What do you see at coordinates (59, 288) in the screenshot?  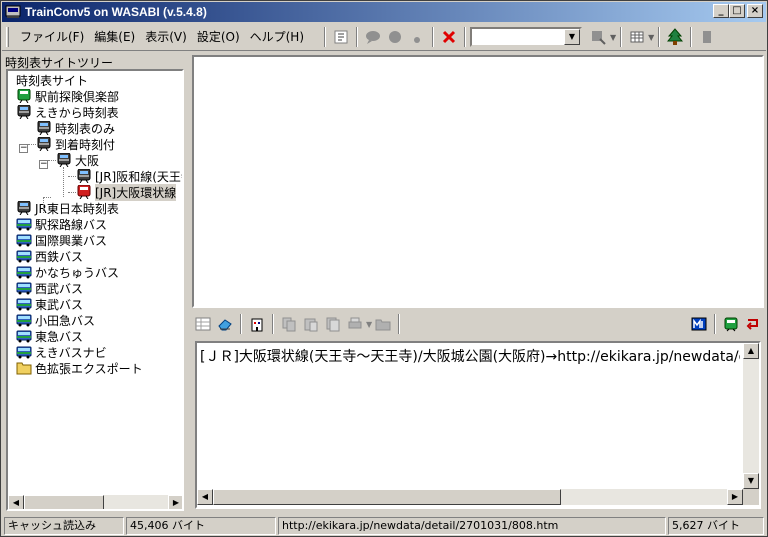 I see `tree-item-label: 西武バス` at bounding box center [59, 288].